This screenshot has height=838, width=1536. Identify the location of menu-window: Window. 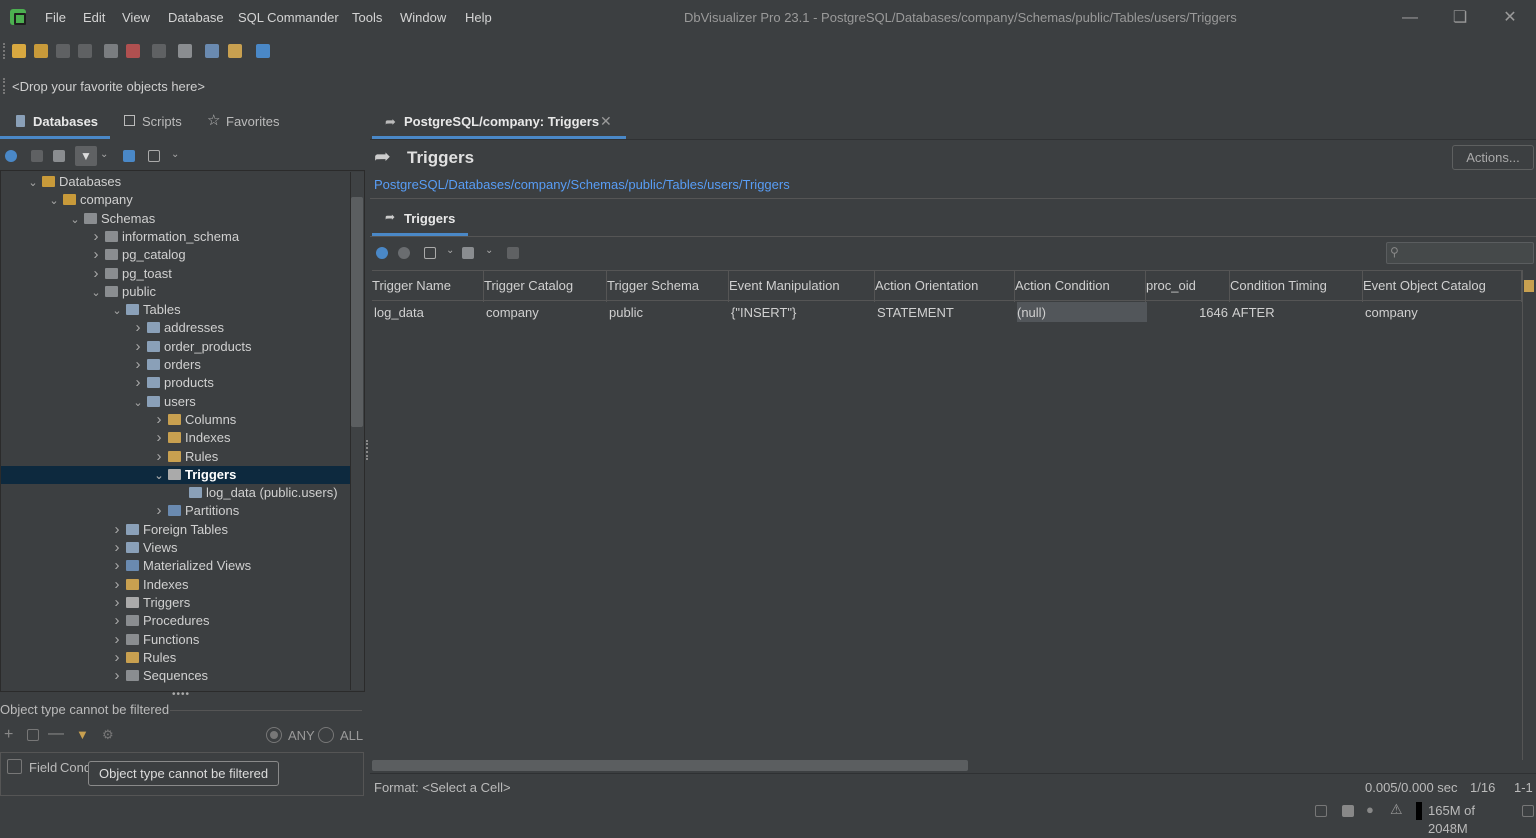
(423, 17).